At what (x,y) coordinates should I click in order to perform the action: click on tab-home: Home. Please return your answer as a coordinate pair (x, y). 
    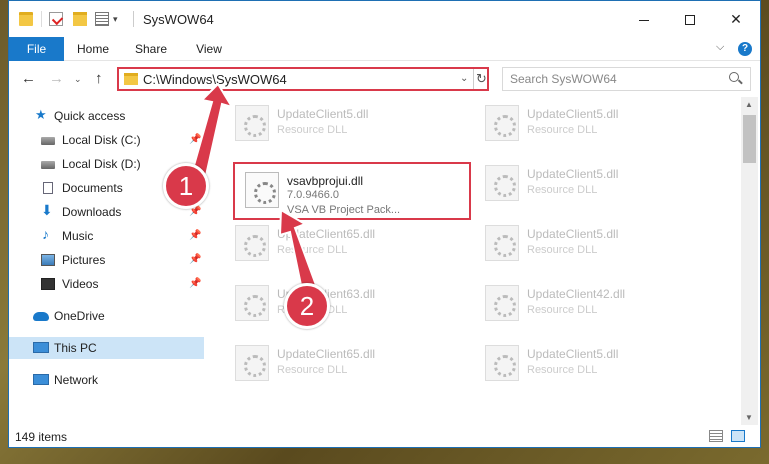
    Looking at the image, I should click on (93, 49).